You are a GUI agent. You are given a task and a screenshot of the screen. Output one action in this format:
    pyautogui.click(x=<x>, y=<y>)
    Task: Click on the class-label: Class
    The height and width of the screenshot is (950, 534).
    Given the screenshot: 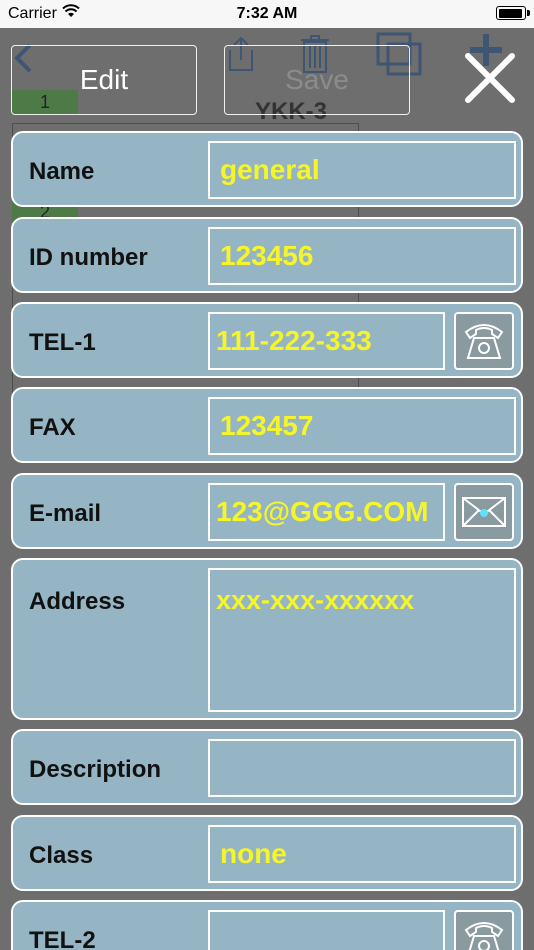 What is the action you would take?
    pyautogui.click(x=61, y=855)
    